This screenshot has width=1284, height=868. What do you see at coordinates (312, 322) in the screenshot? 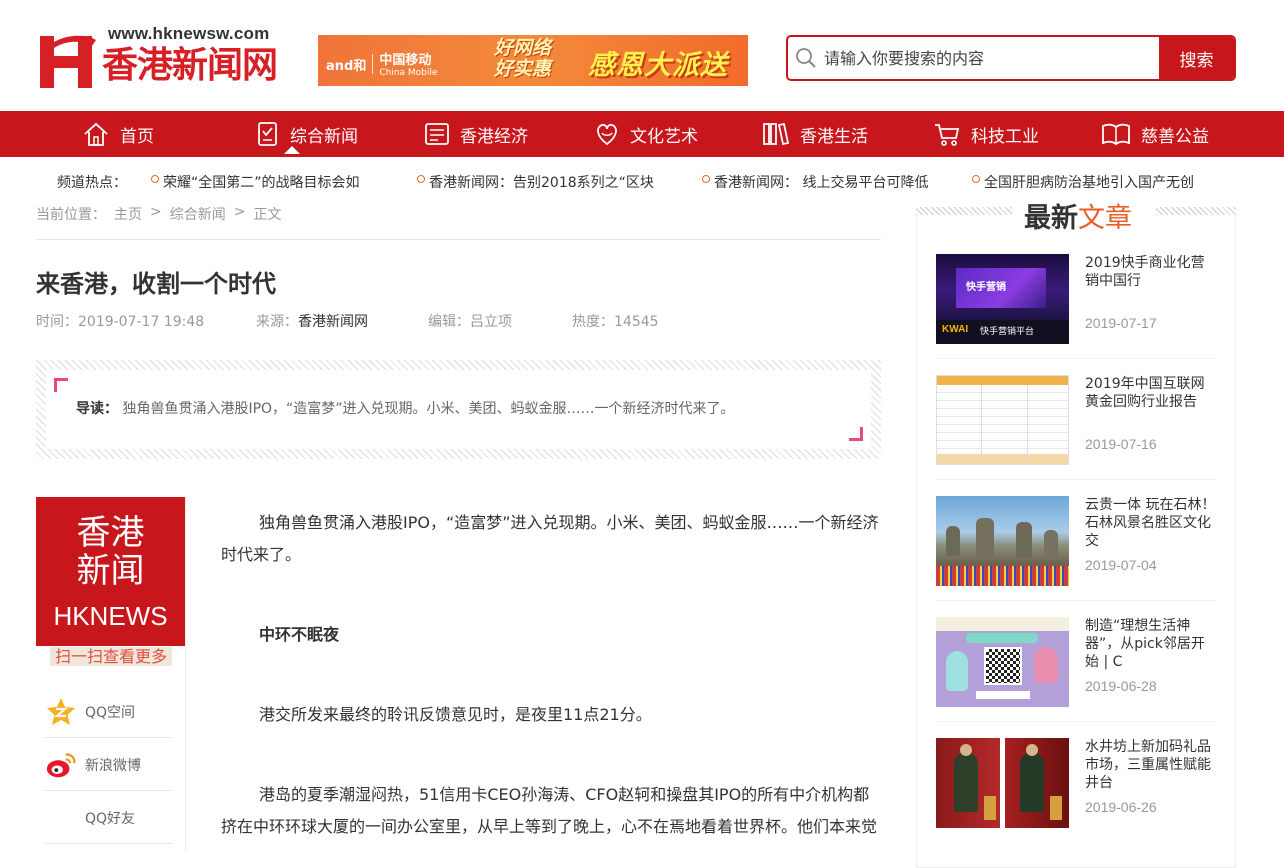
I see `article-source: 来源：香港新闻网` at bounding box center [312, 322].